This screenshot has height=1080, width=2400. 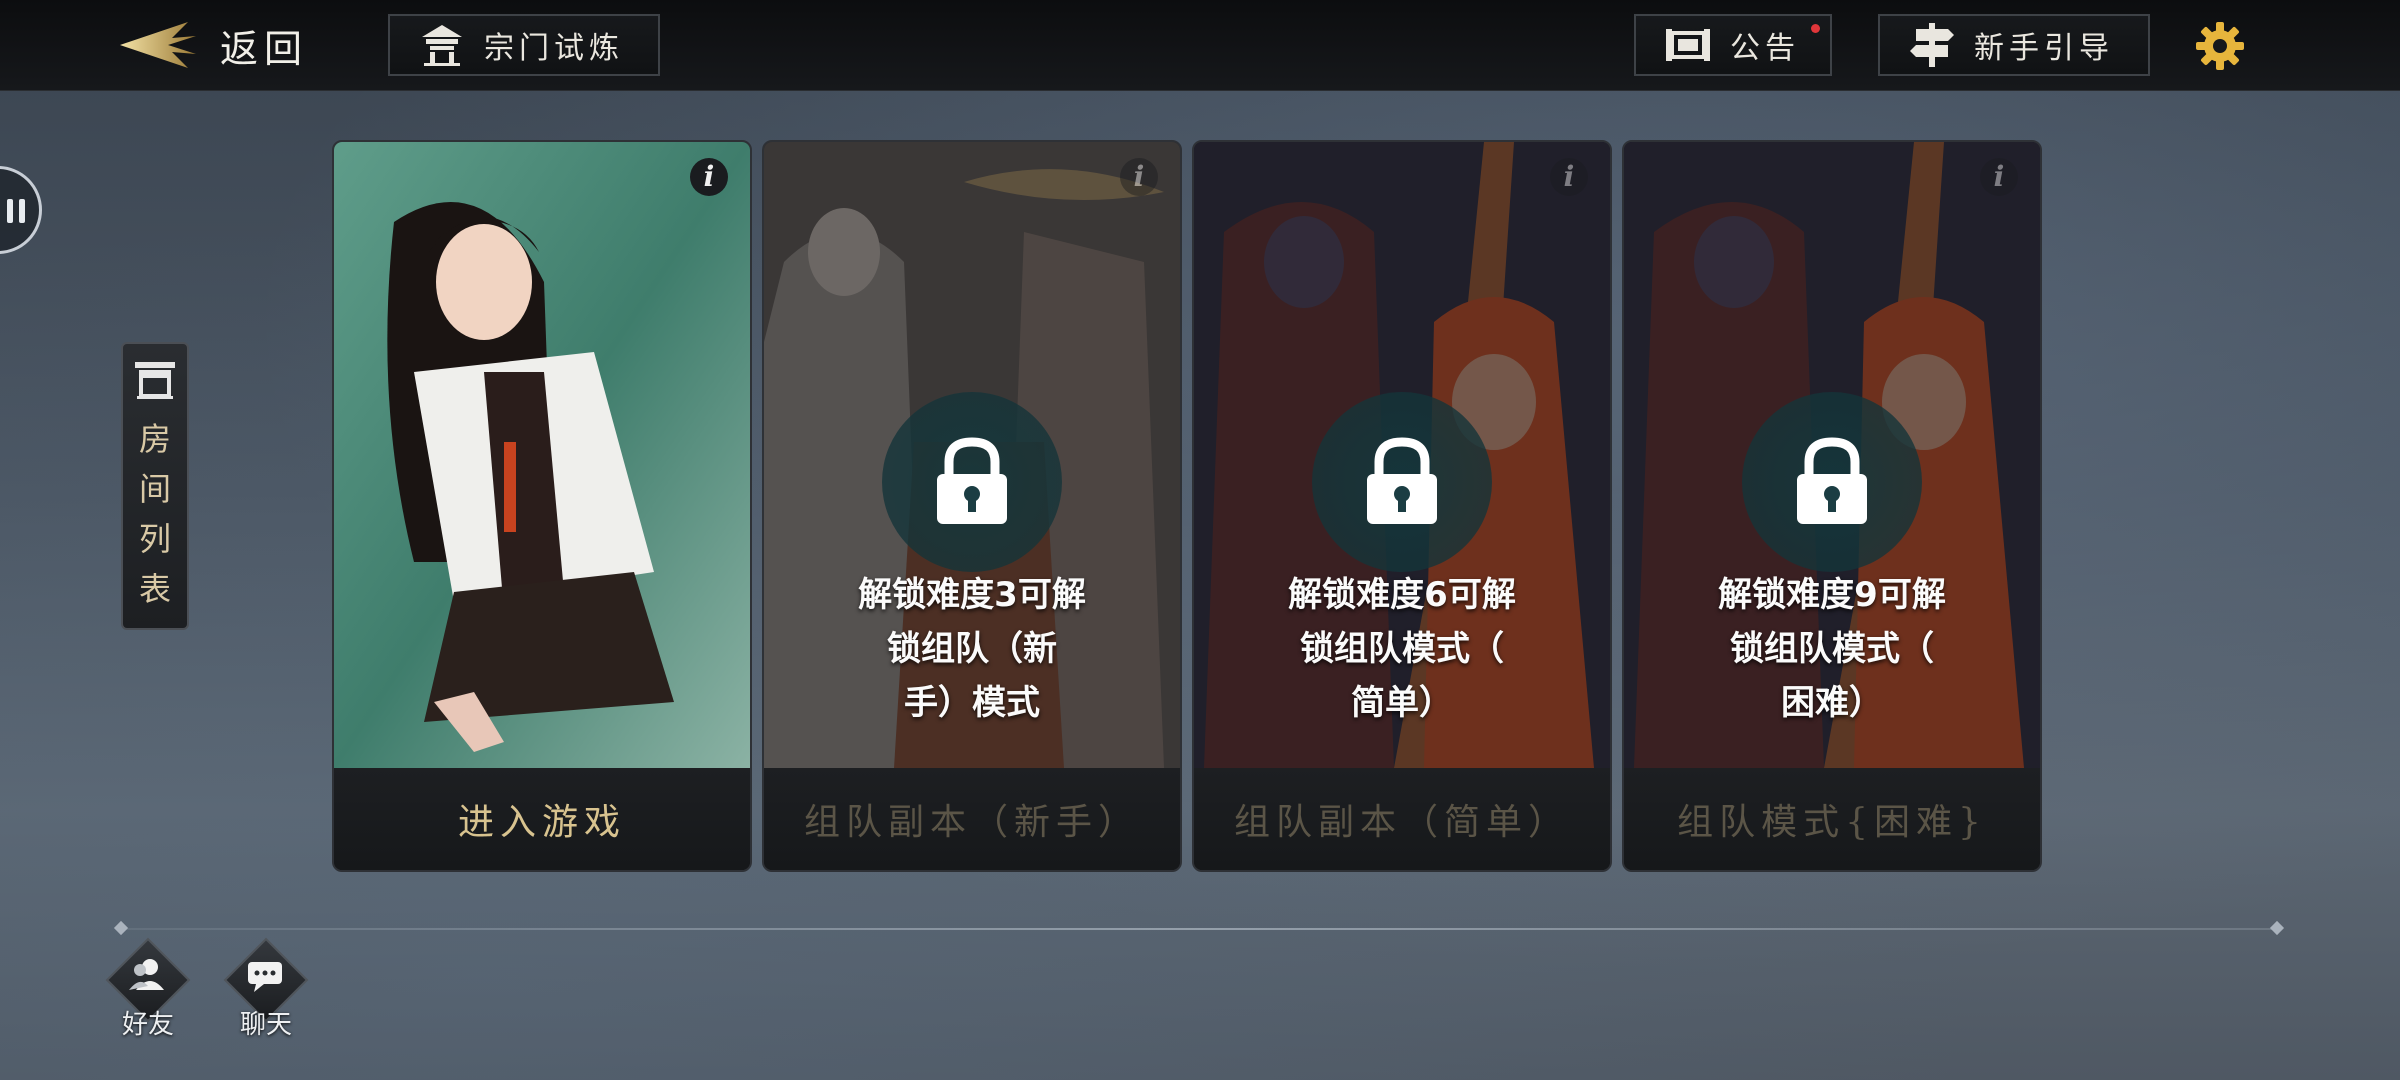 What do you see at coordinates (213, 45) in the screenshot?
I see `back-button: 返回` at bounding box center [213, 45].